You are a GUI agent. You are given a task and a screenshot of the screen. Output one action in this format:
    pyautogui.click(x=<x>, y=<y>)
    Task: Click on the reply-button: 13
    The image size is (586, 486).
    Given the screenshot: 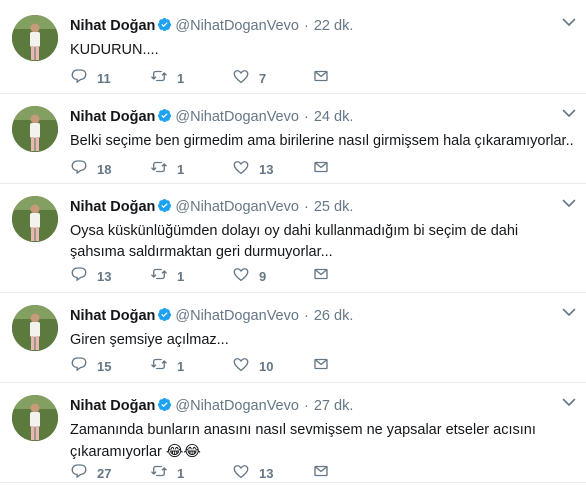 What is the action you would take?
    pyautogui.click(x=90, y=276)
    